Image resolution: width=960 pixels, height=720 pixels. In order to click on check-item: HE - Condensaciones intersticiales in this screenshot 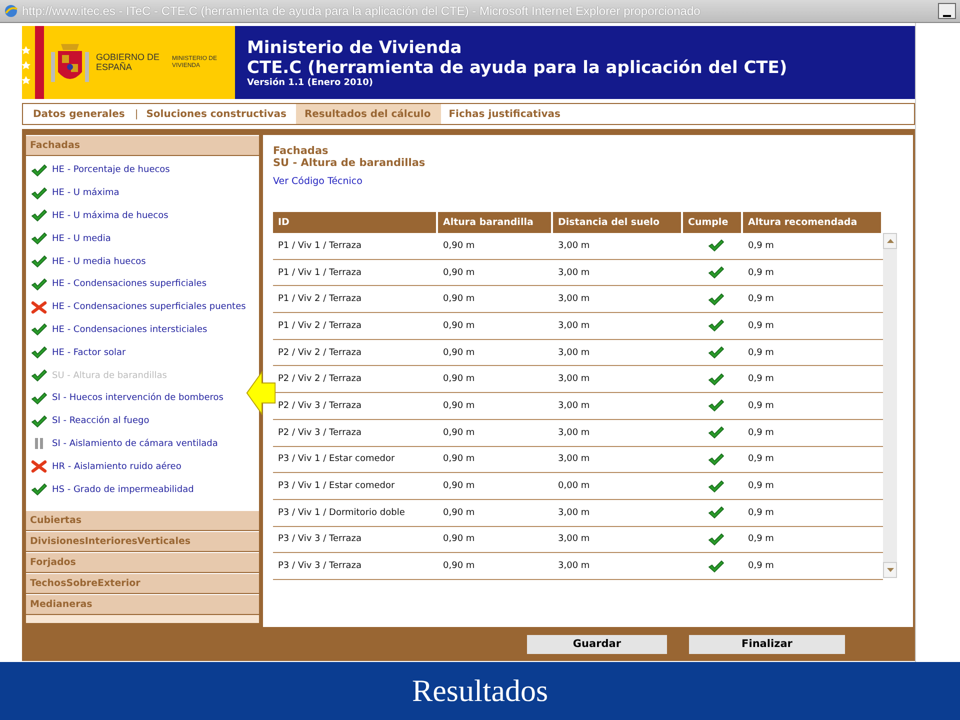, I will do `click(117, 330)`.